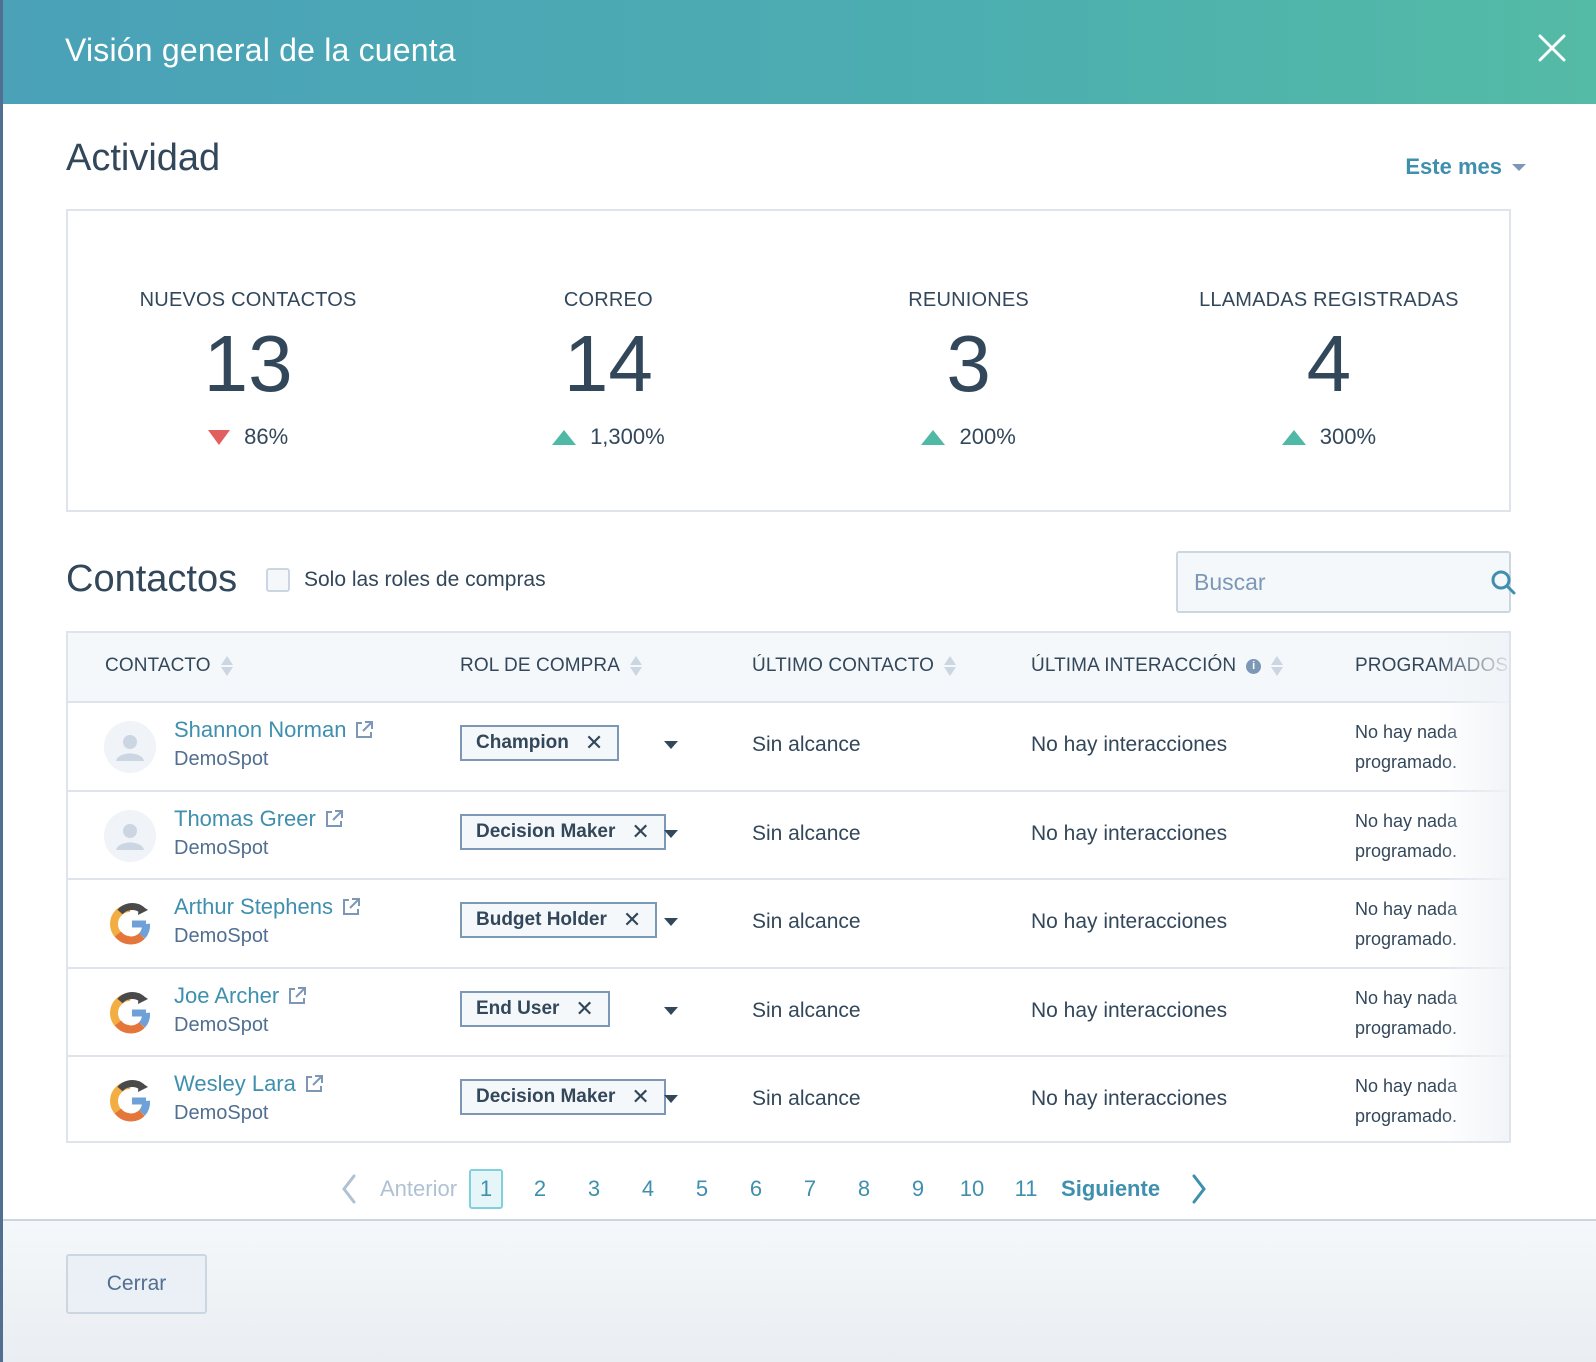  I want to click on page-6-button: 6, so click(756, 1189).